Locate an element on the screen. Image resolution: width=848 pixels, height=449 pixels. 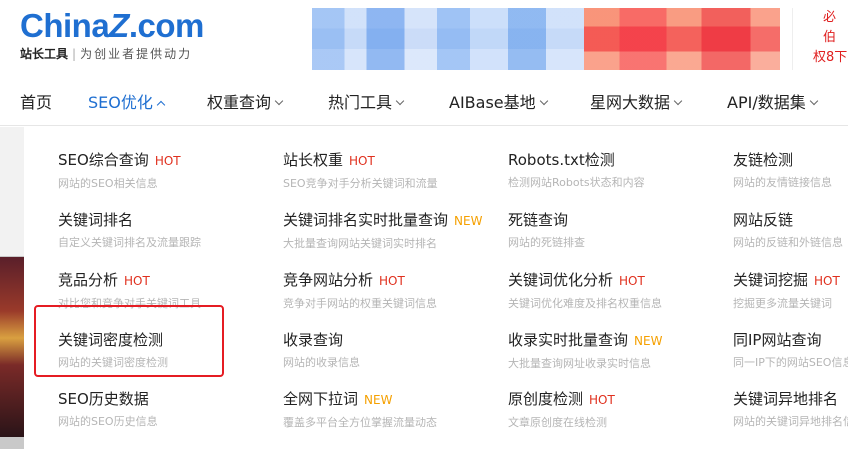
menu-item-title: 友链检测 is located at coordinates (790, 160).